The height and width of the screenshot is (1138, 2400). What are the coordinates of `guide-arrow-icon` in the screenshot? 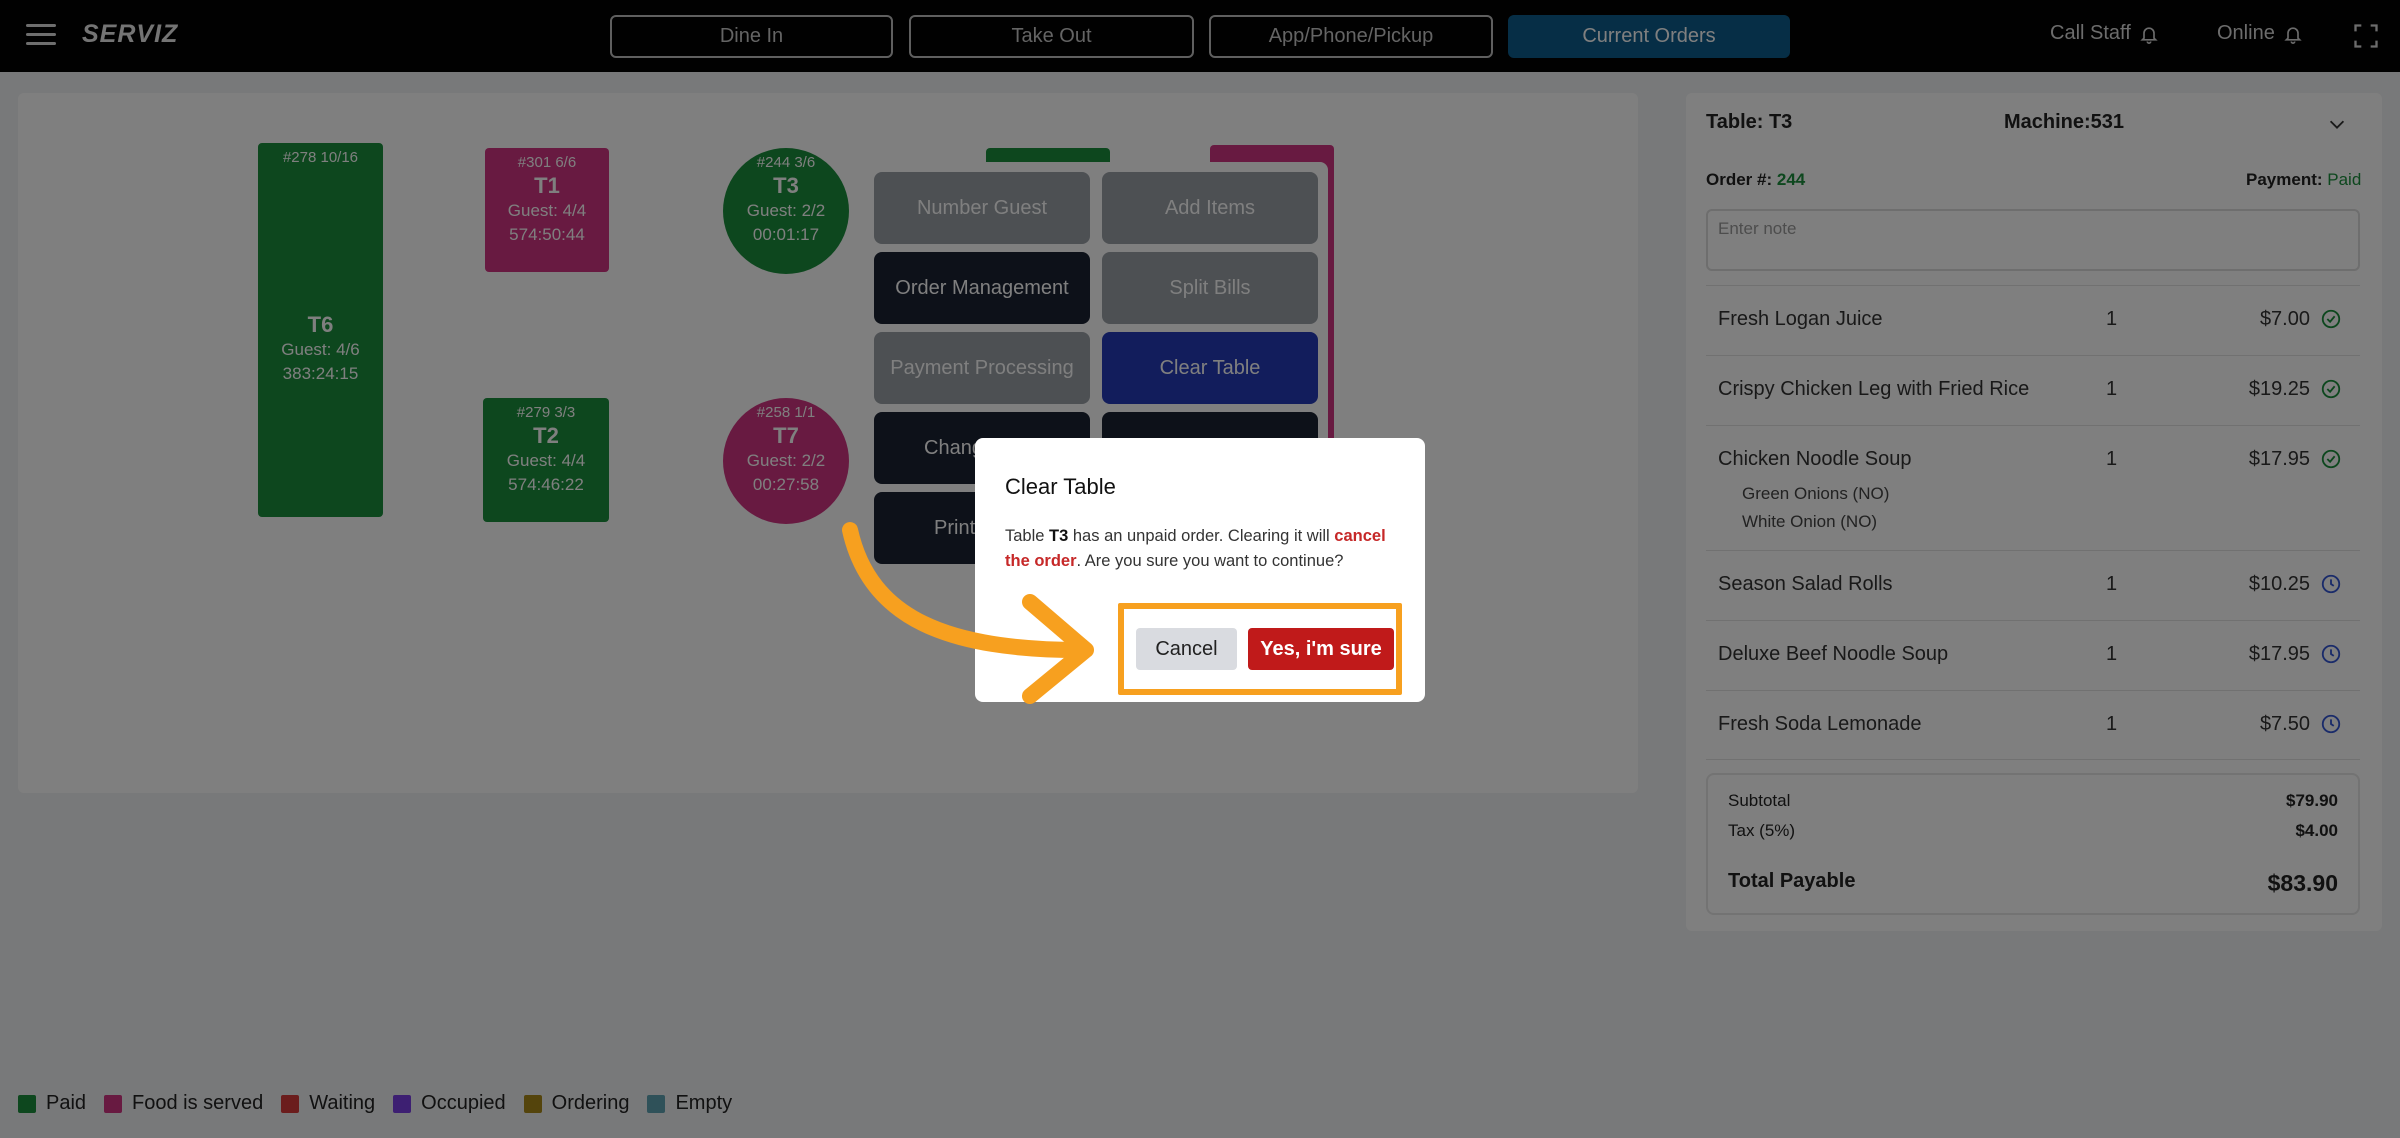 It's located at (968, 613).